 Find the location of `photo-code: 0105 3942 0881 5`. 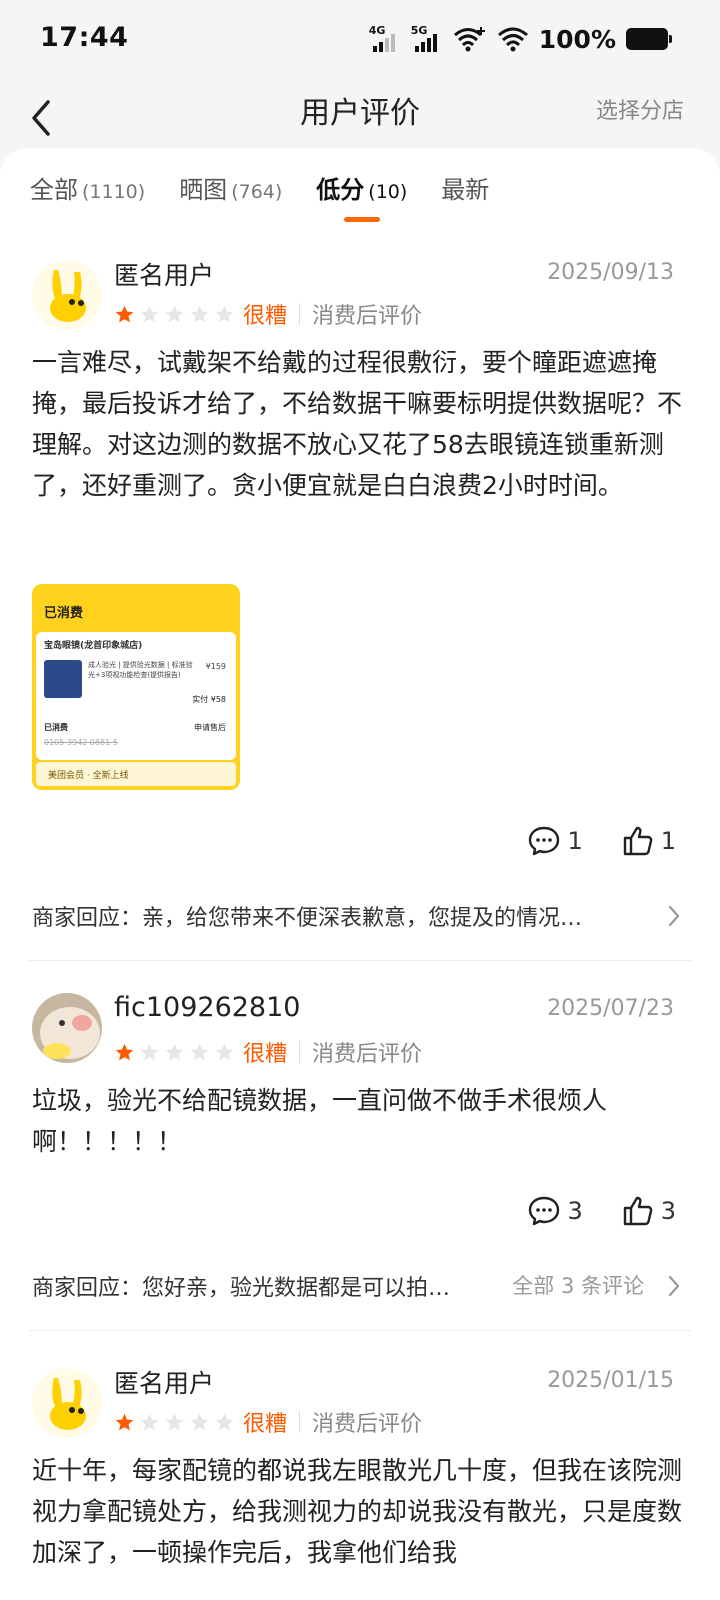

photo-code: 0105 3942 0881 5 is located at coordinates (81, 742).